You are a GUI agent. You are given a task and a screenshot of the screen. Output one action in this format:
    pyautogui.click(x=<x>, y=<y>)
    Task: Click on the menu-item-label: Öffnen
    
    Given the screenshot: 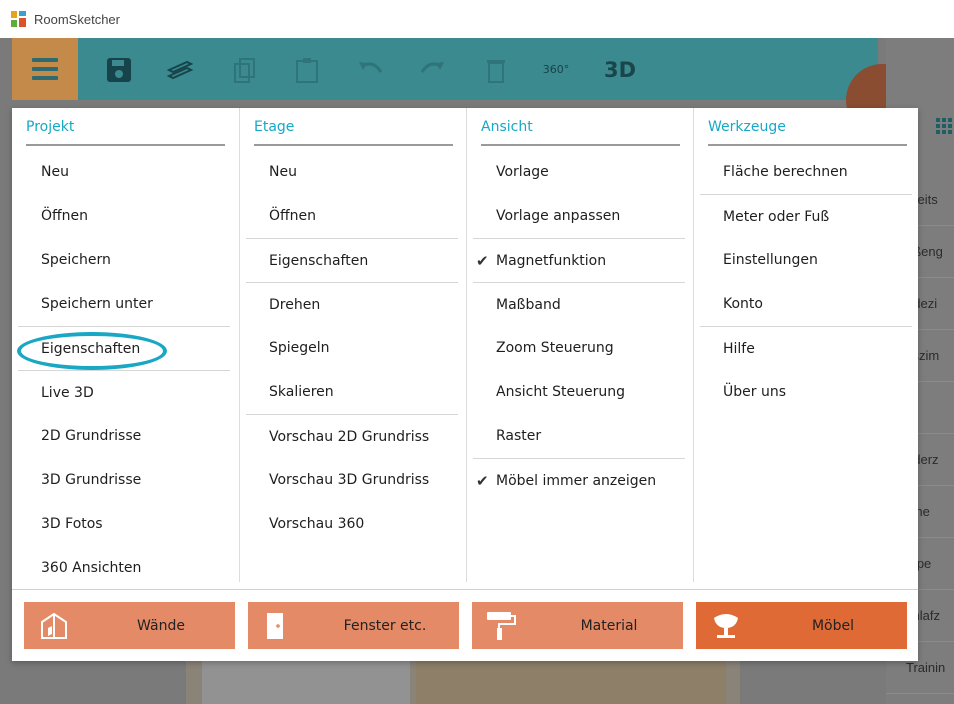 What is the action you would take?
    pyautogui.click(x=65, y=216)
    